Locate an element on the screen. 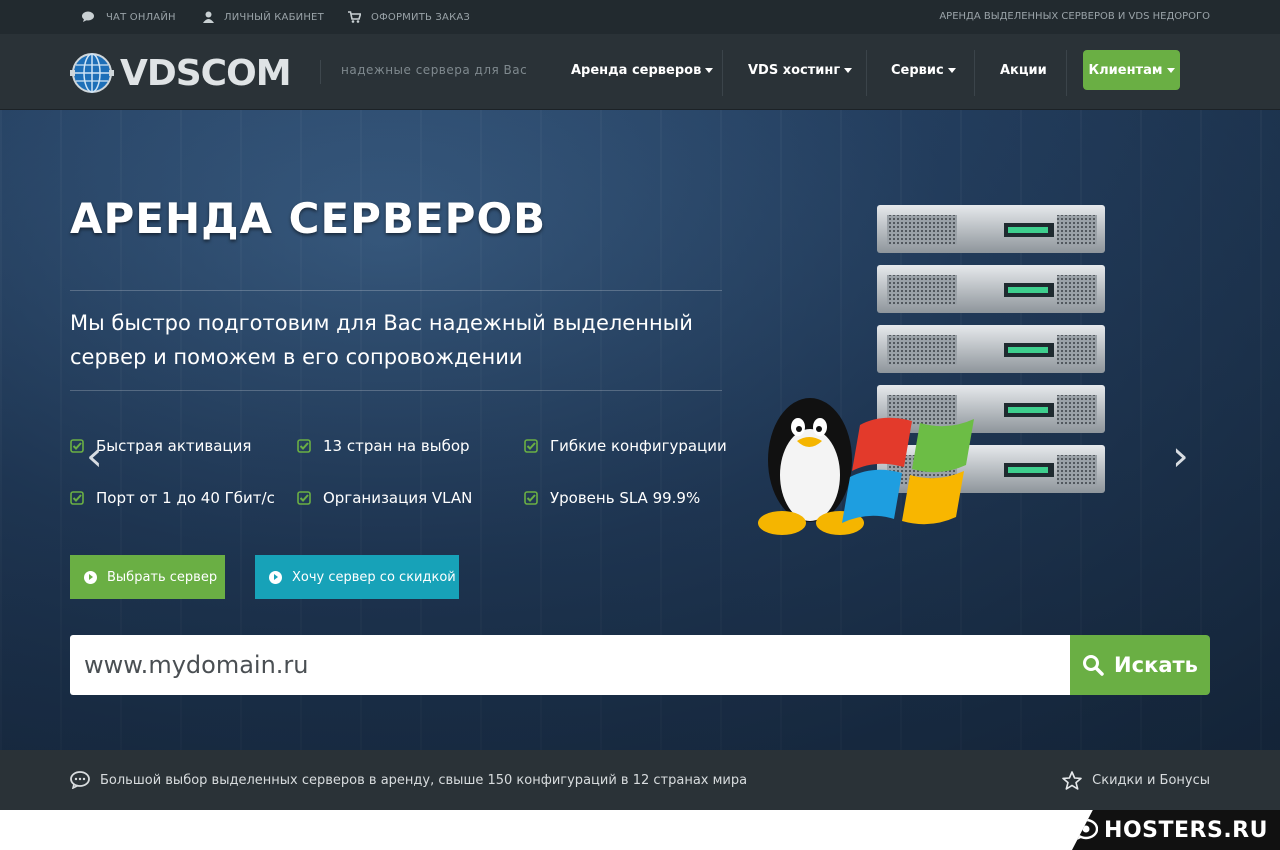  clients-button: Клиентам is located at coordinates (1131, 70).